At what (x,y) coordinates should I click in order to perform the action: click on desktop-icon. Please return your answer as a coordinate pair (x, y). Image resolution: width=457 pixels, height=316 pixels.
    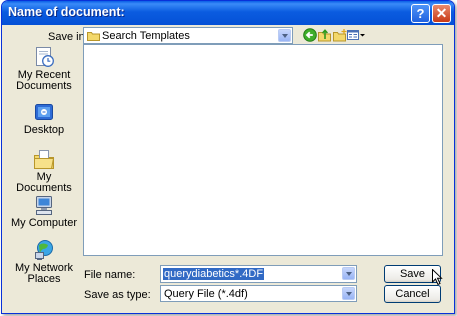
    Looking at the image, I should click on (44, 112).